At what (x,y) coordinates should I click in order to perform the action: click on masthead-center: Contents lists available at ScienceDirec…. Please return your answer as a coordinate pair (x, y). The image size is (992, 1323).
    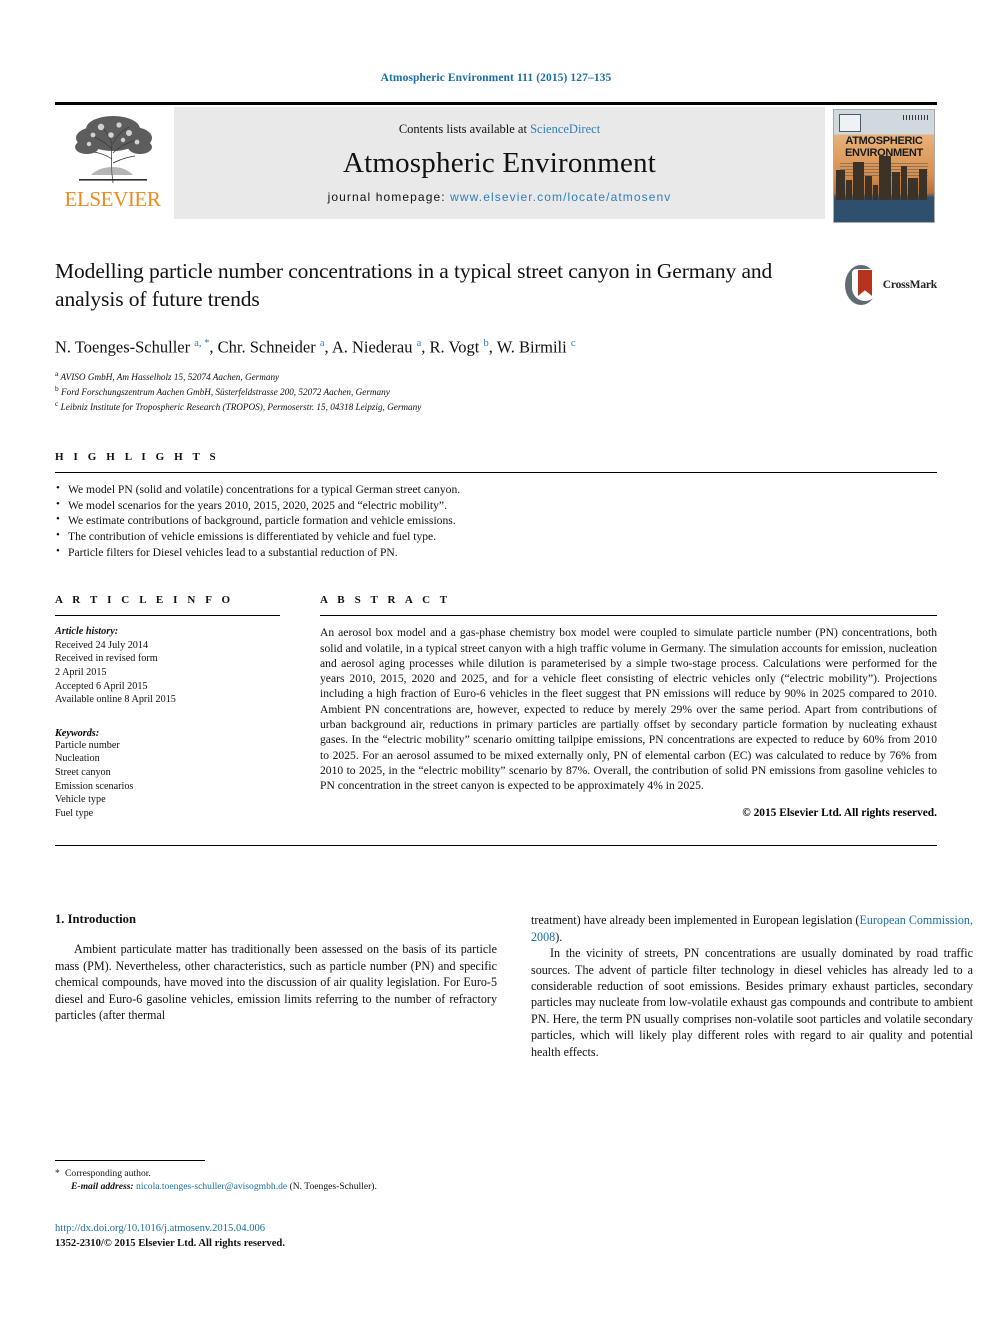
    Looking at the image, I should click on (499, 163).